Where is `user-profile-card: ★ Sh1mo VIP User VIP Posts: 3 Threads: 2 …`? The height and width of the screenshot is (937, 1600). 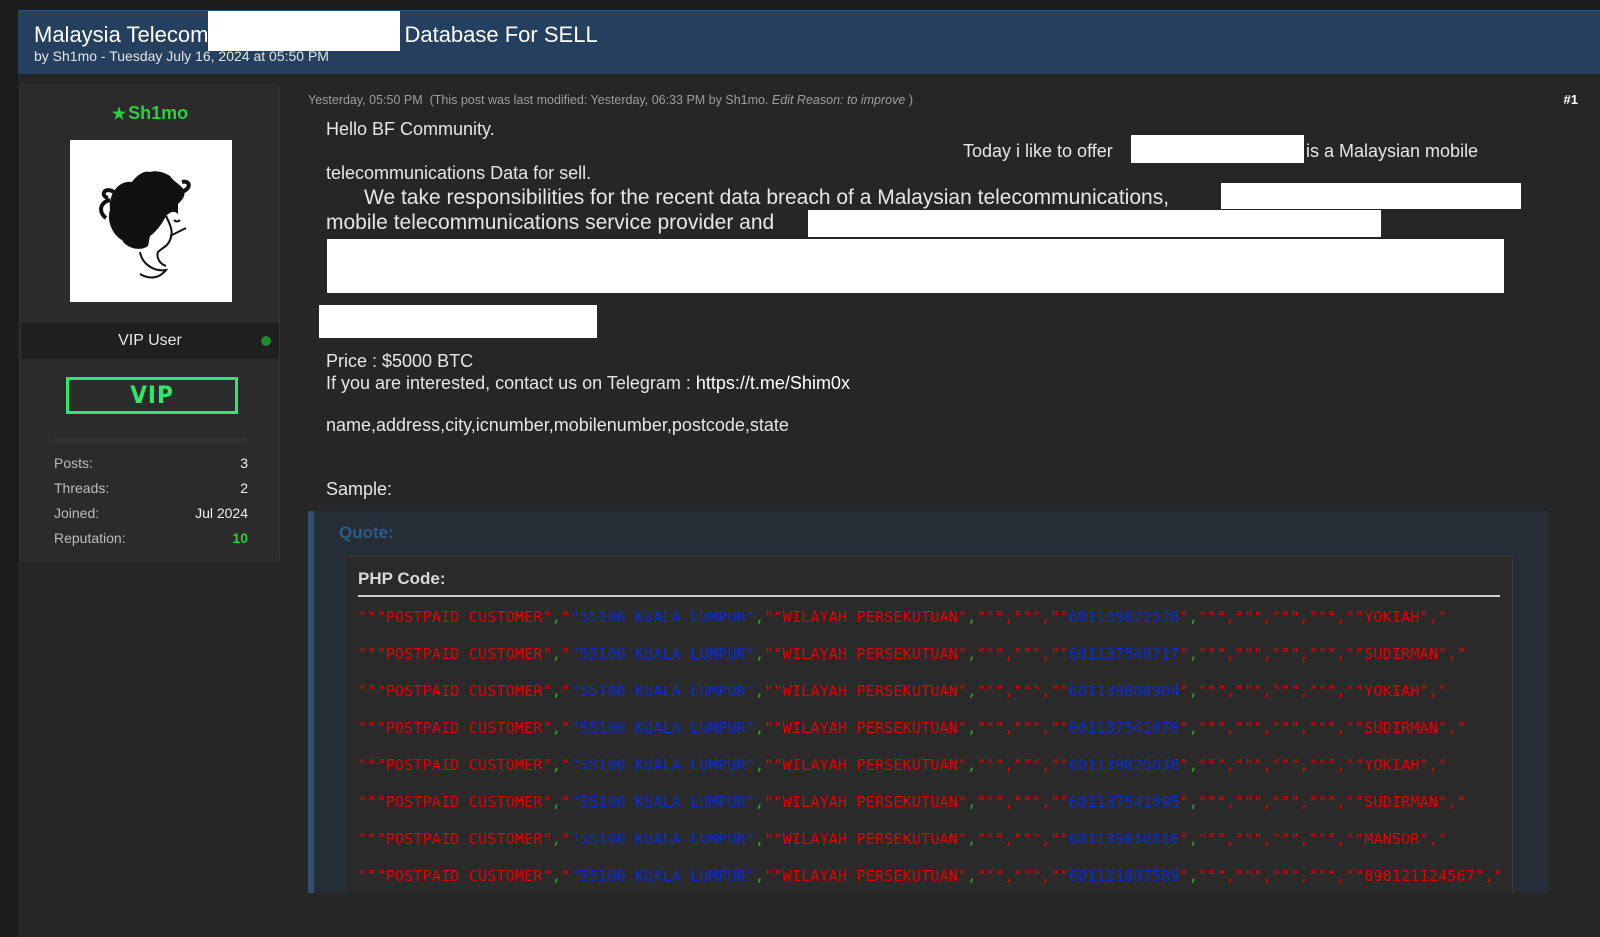
user-profile-card: ★ Sh1mo VIP User VIP Posts: 3 Threads: 2 … is located at coordinates (150, 323).